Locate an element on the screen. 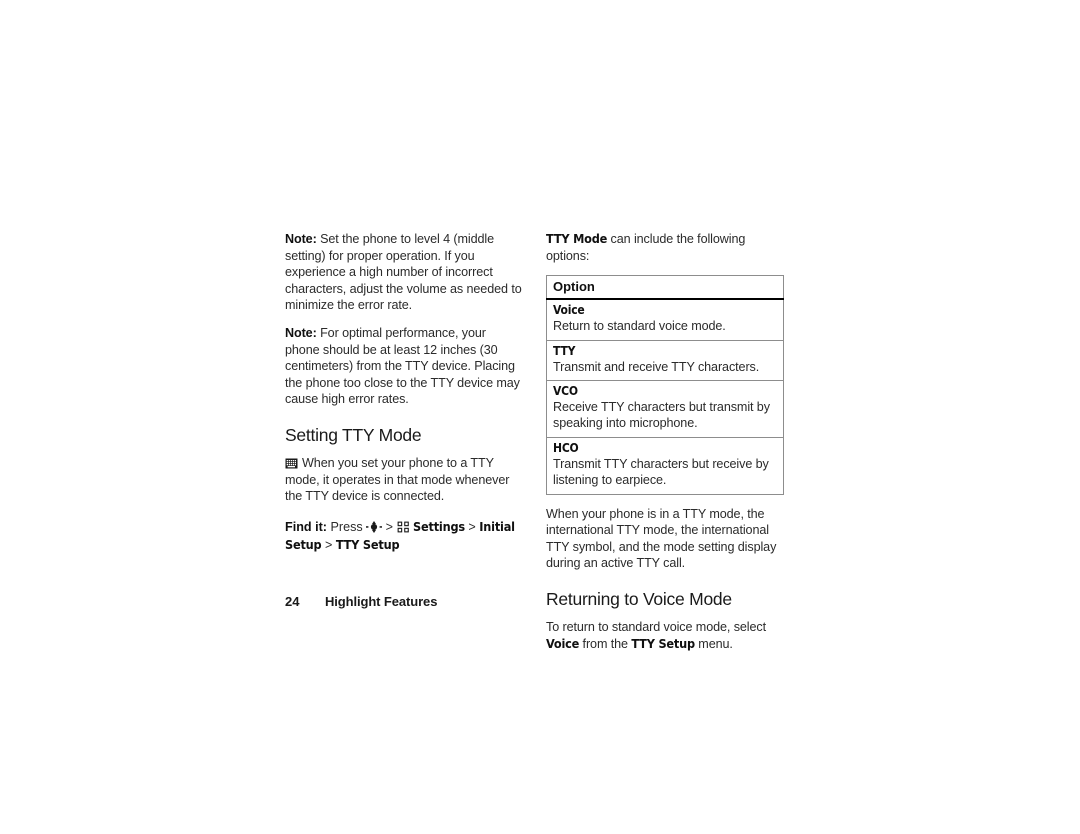 This screenshot has width=1080, height=834. table-header-row: Option is located at coordinates (665, 288).